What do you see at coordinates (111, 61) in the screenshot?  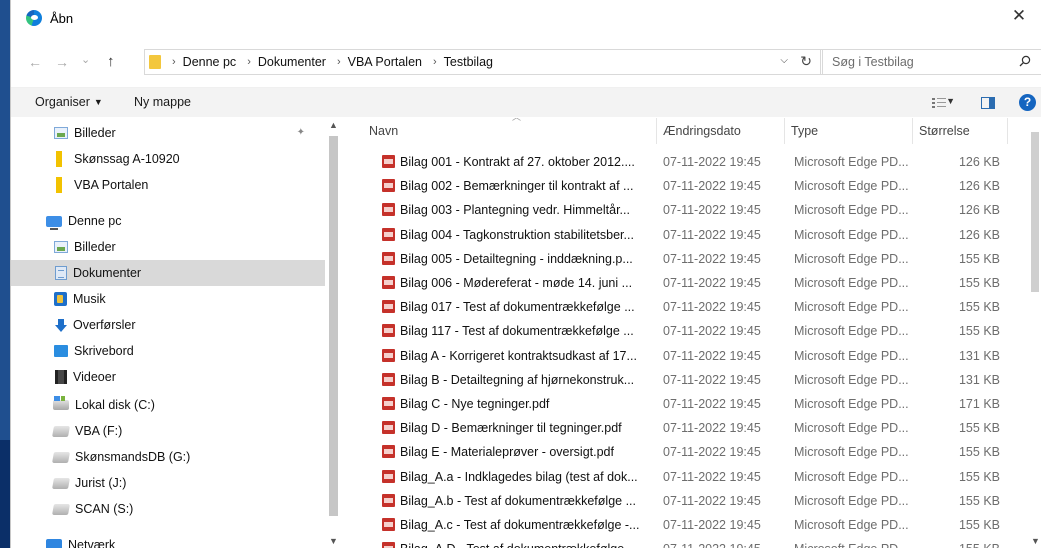 I see `up-arrow-icon: ↑` at bounding box center [111, 61].